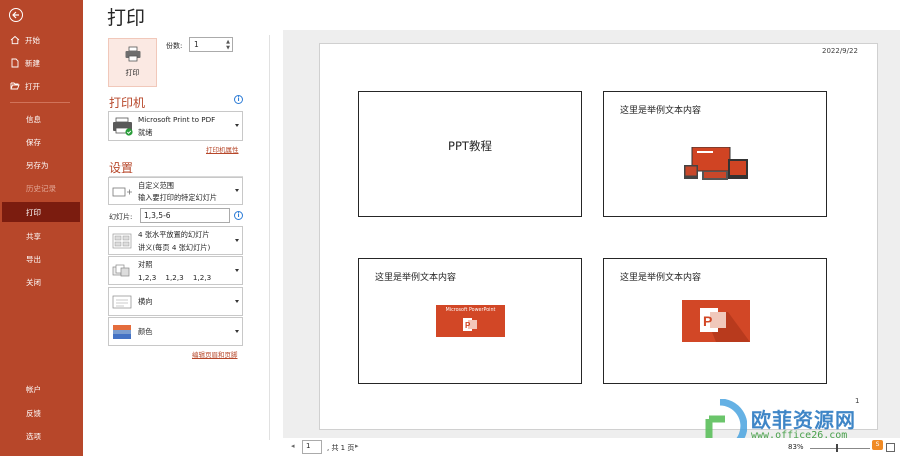 This screenshot has height=456, width=900. What do you see at coordinates (41, 63) in the screenshot?
I see `sidebar-item-new: 新建` at bounding box center [41, 63].